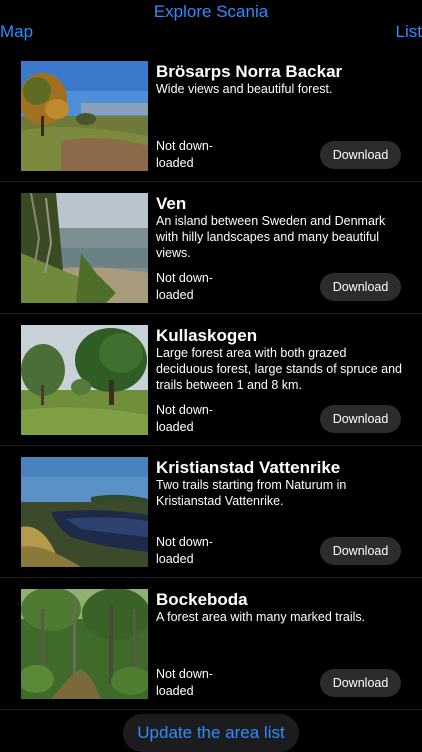 The height and width of the screenshot is (752, 422). What do you see at coordinates (207, 335) in the screenshot?
I see `area-name: Kullaskogen` at bounding box center [207, 335].